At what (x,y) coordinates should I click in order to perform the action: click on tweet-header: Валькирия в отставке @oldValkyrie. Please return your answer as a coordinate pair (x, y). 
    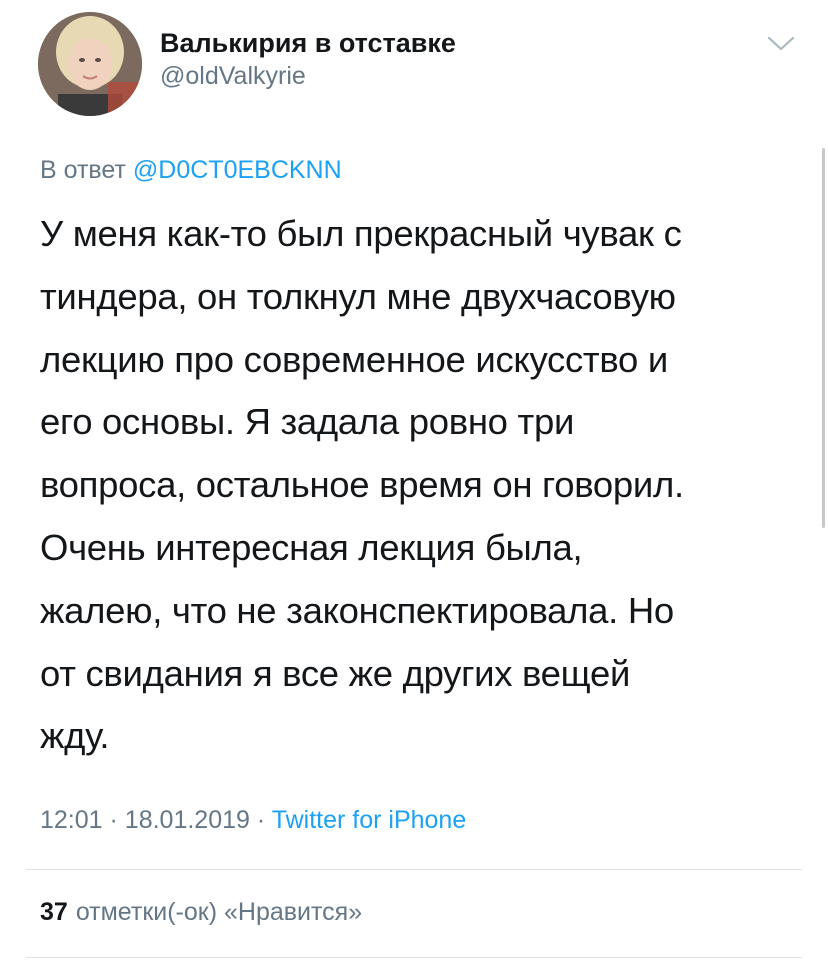
    Looking at the image, I should click on (418, 64).